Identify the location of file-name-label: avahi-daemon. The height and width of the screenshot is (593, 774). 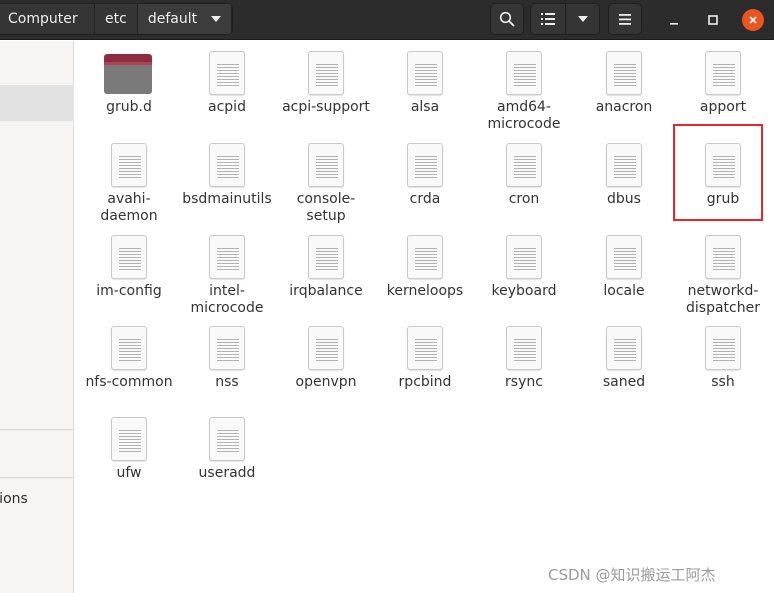
(129, 207).